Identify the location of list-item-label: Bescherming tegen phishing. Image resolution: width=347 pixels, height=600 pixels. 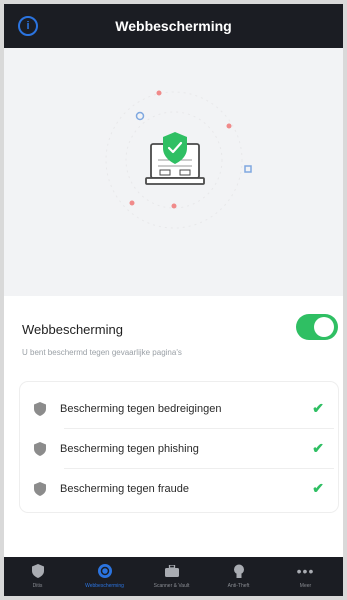
(129, 449).